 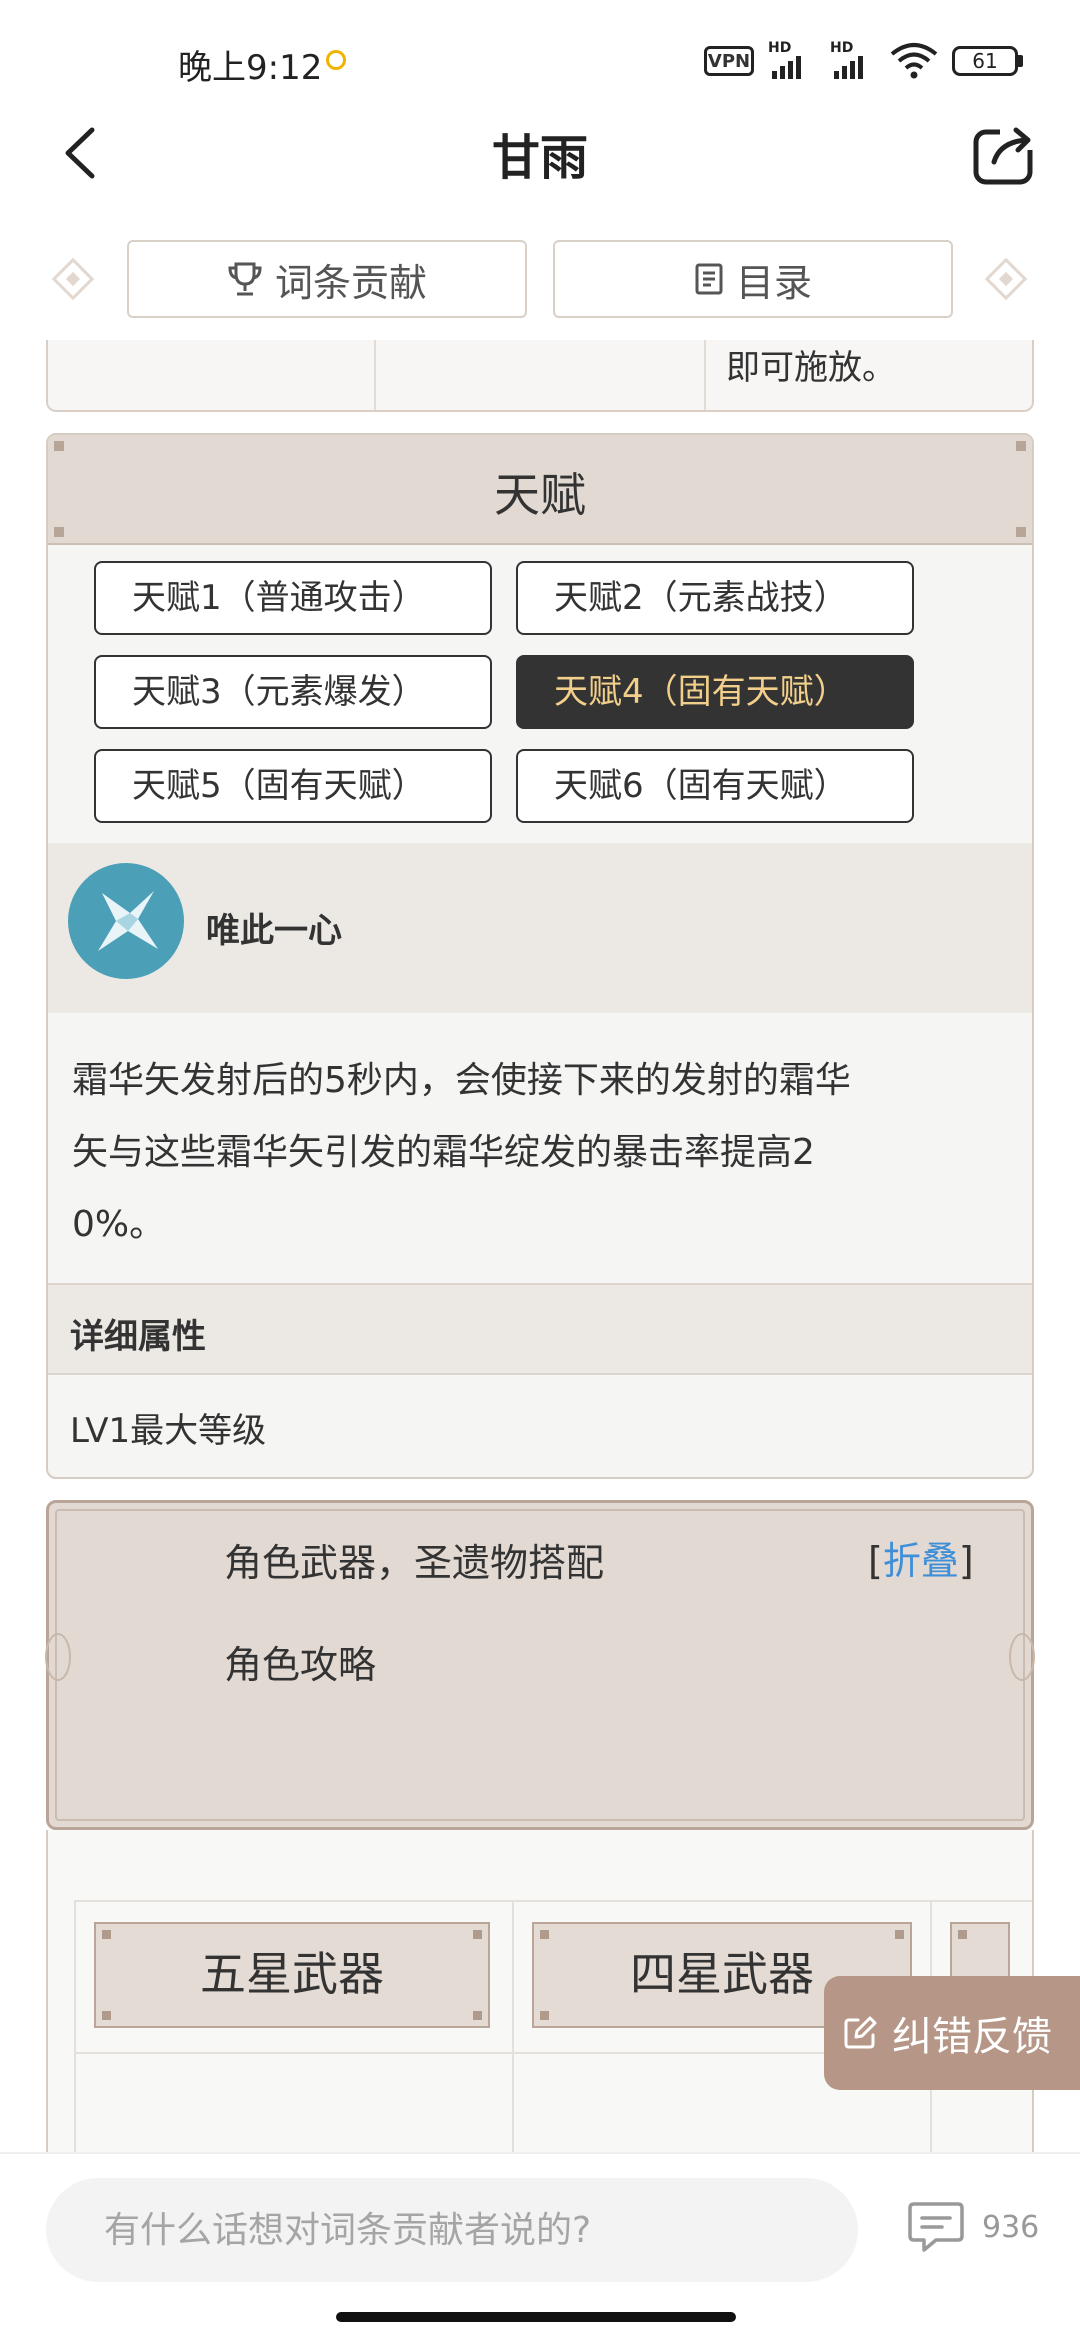 What do you see at coordinates (540, 928) in the screenshot?
I see `skill-row: 唯此一心` at bounding box center [540, 928].